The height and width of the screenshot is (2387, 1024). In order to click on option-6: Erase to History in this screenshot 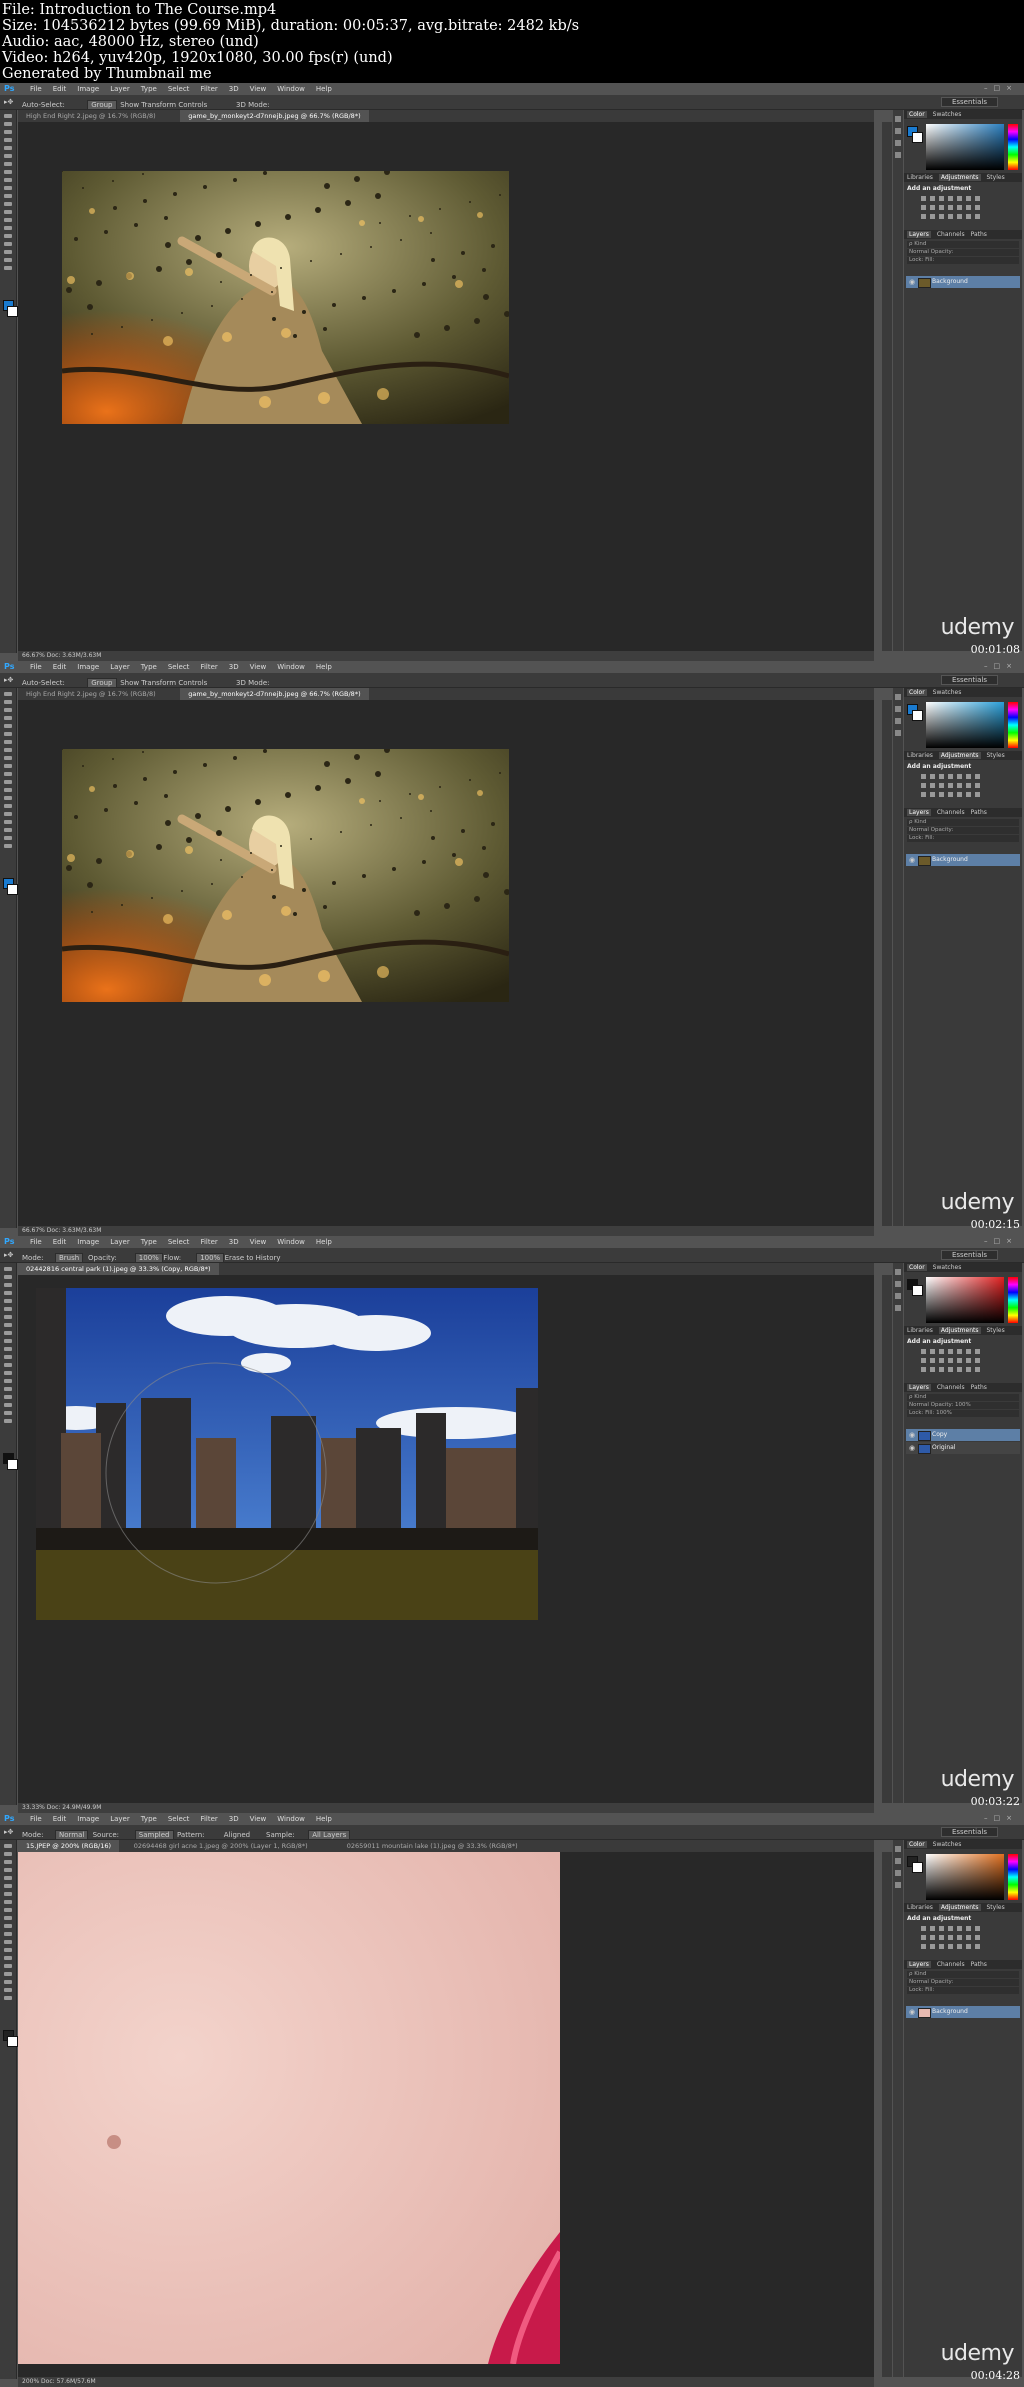, I will do `click(253, 1258)`.